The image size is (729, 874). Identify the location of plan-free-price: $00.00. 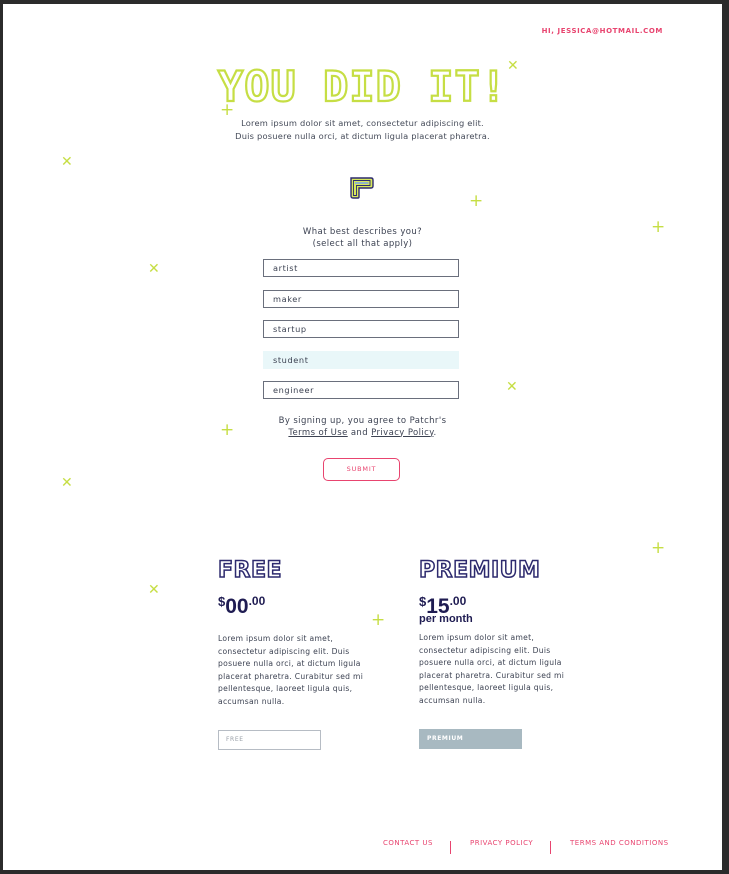
(298, 607).